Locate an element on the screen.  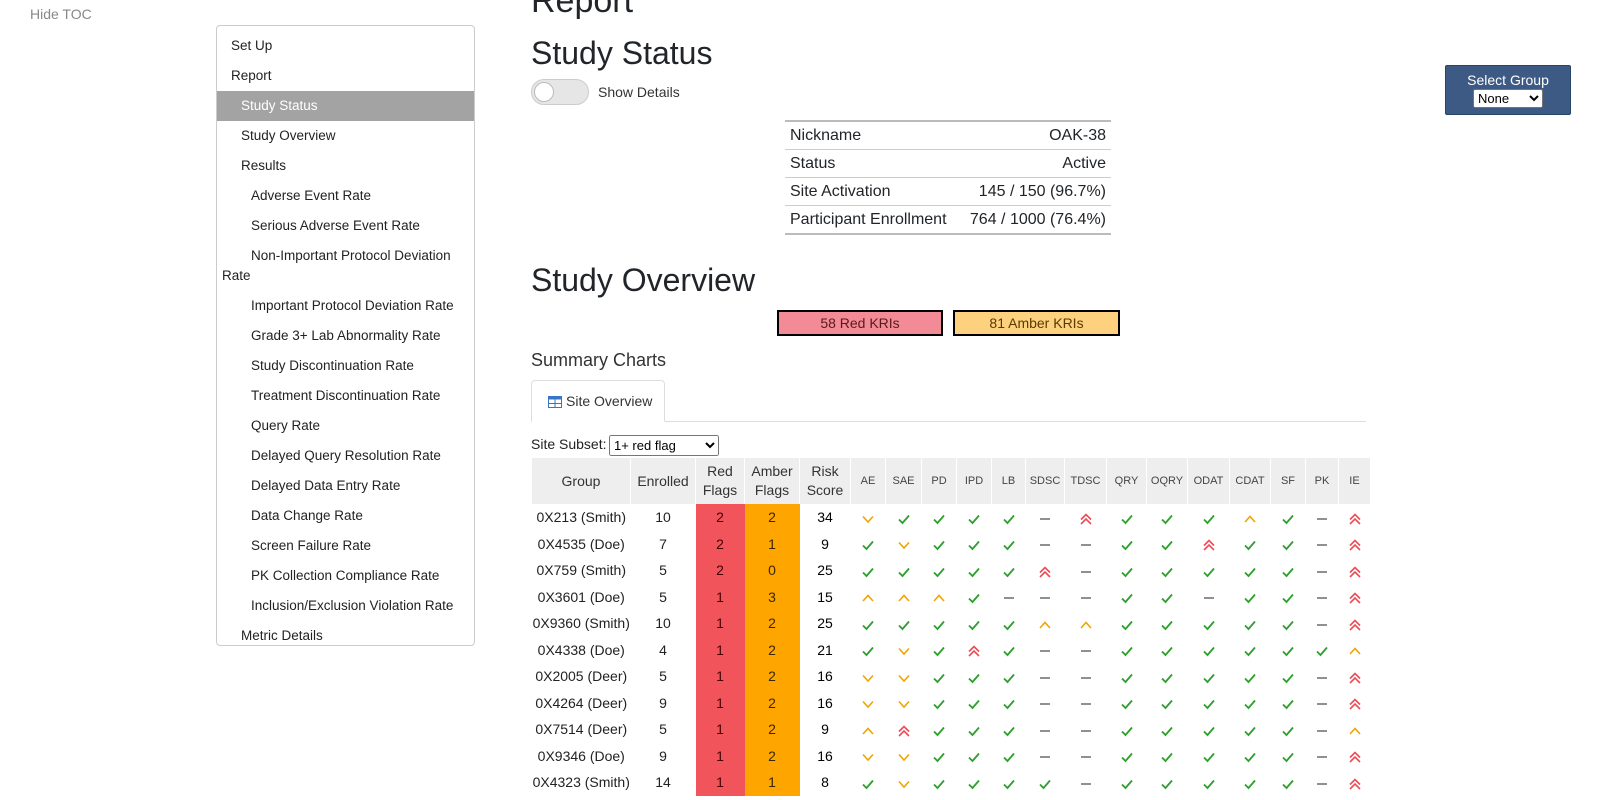
tab-site-overview: Site Overview is located at coordinates (598, 401).